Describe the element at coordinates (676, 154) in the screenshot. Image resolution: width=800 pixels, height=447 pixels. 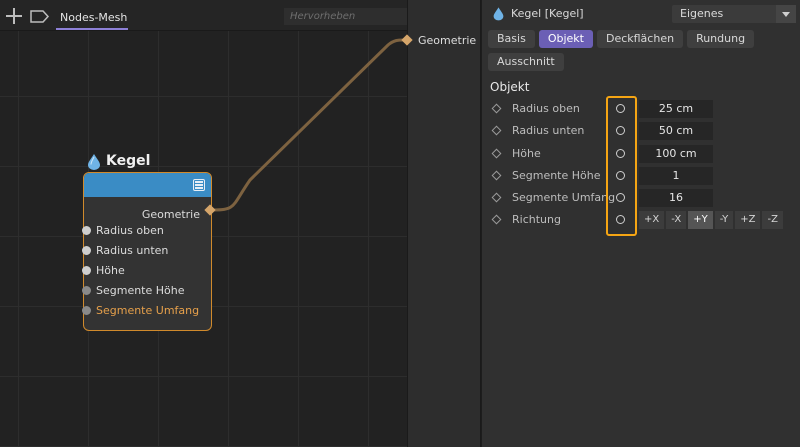
I see `param-value-field: 100 cm` at that location.